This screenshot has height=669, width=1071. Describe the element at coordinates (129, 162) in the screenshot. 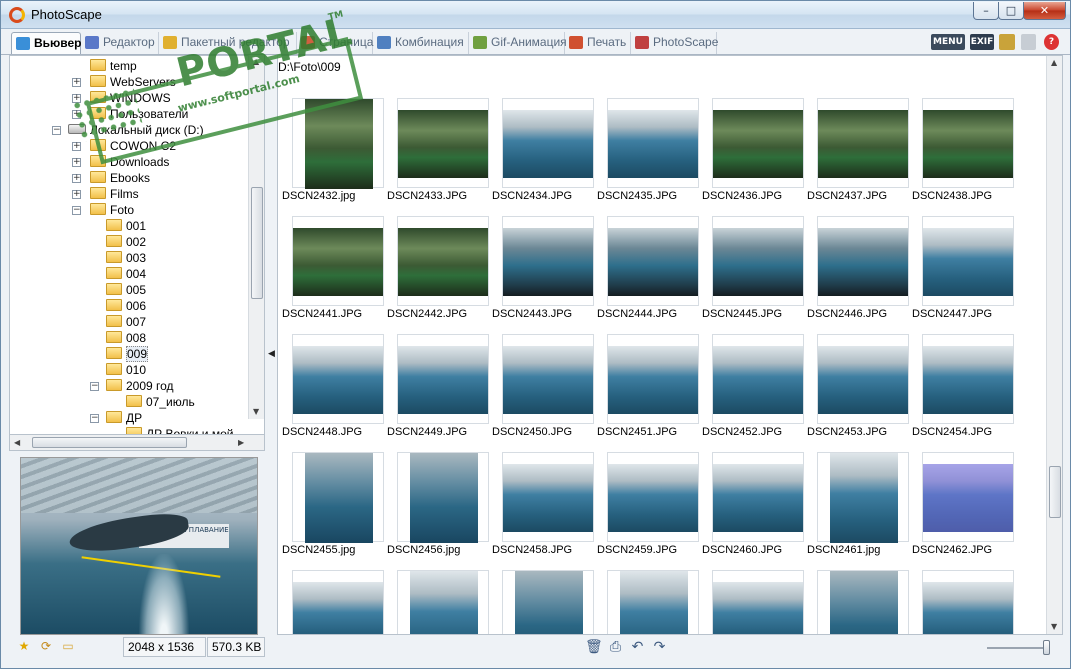

I see `tree-item-downloads: Downloads` at that location.